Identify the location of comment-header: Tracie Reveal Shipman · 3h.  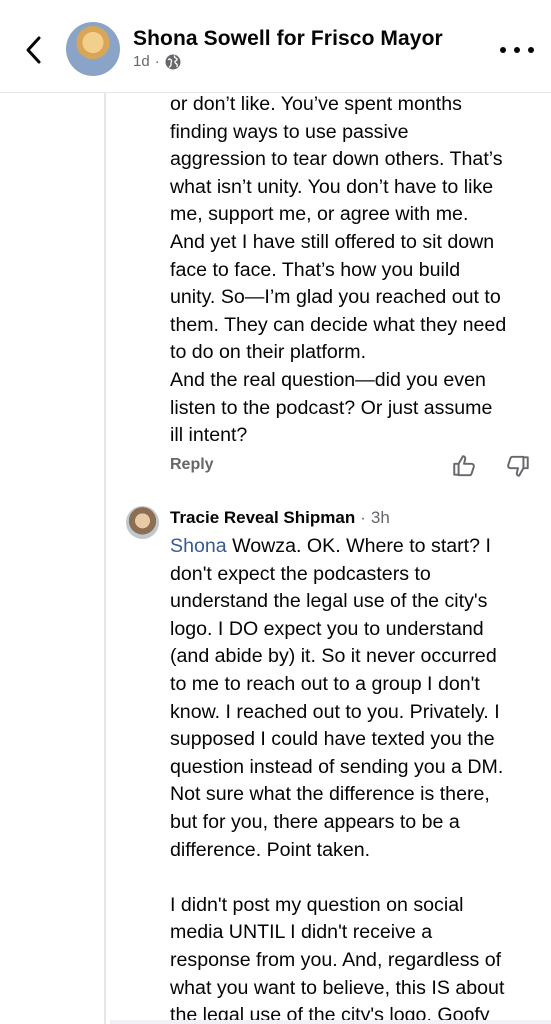
(280, 518).